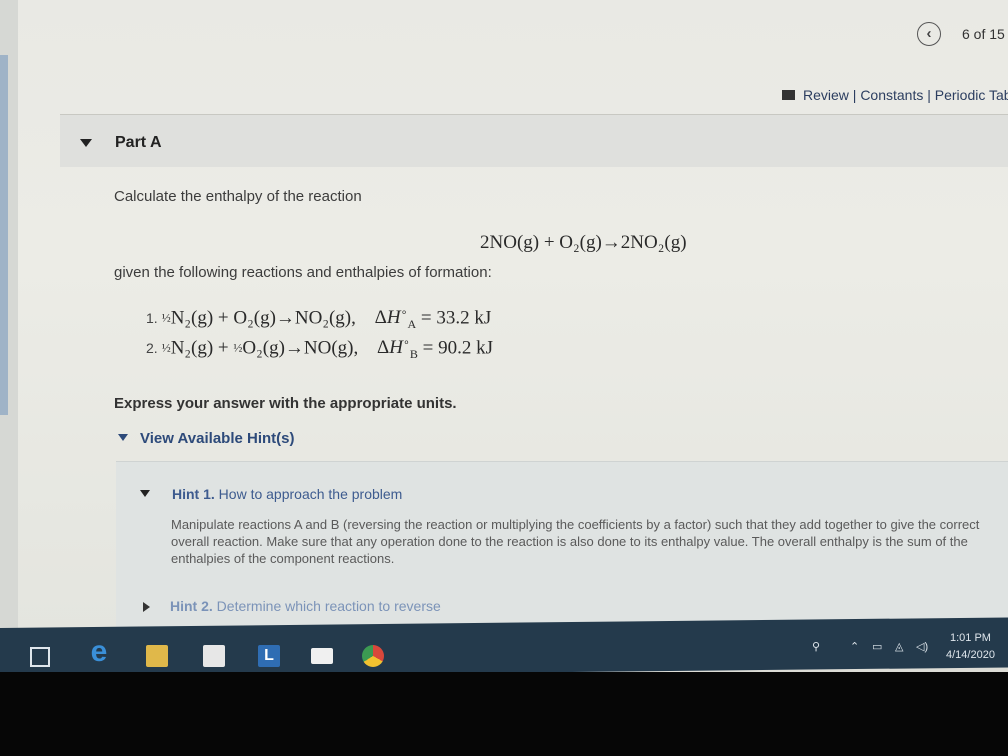 The height and width of the screenshot is (756, 1008). What do you see at coordinates (152, 348) in the screenshot?
I see `reaction-2-number: 2.` at bounding box center [152, 348].